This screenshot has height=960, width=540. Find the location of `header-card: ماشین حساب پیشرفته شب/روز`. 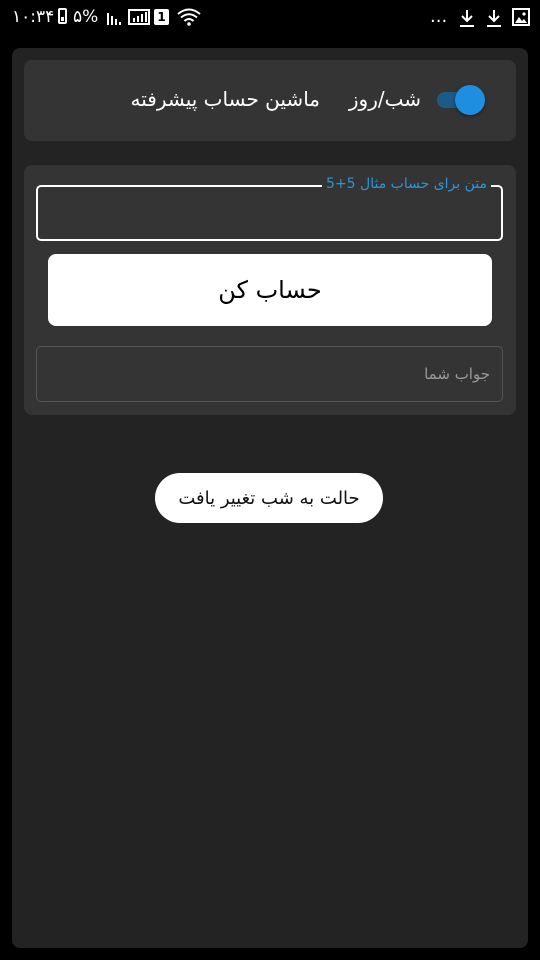

header-card: ماشین حساب پیشرفته شب/روز is located at coordinates (270, 100).